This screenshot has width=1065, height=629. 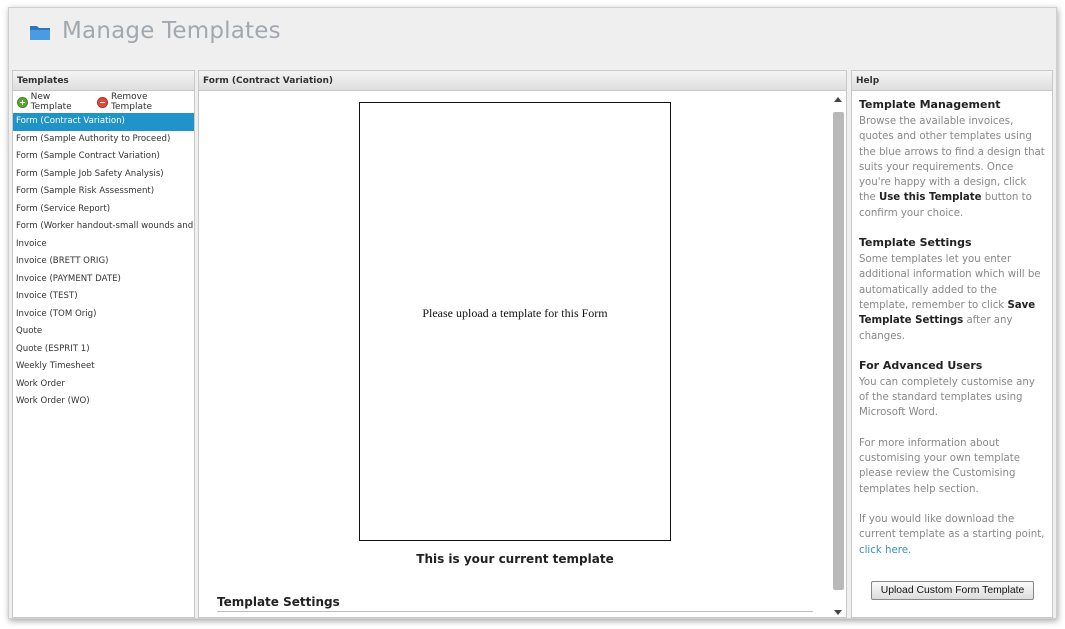 What do you see at coordinates (103, 81) in the screenshot?
I see `templates-panel-heading: Templates` at bounding box center [103, 81].